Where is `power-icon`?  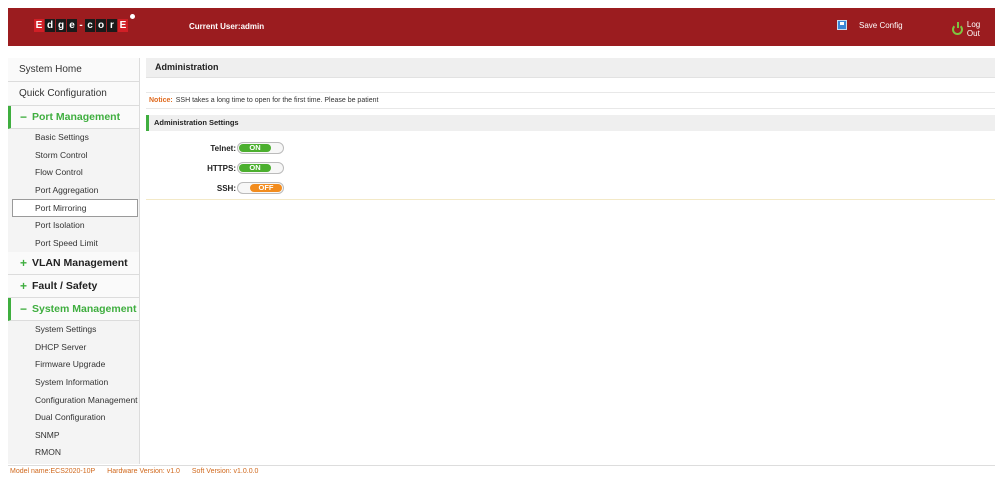
power-icon is located at coordinates (957, 28).